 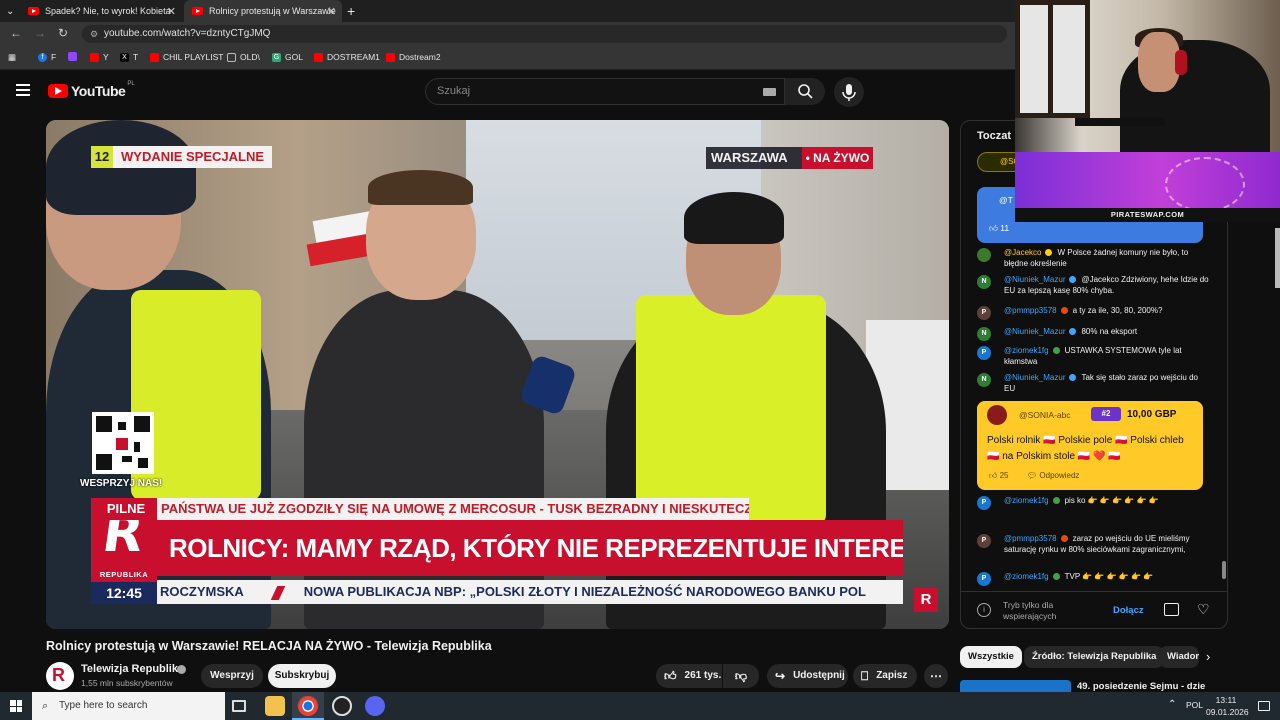 What do you see at coordinates (186, 57) in the screenshot?
I see `bookmark-chil-playlist: CHIL PLAYLIST` at bounding box center [186, 57].